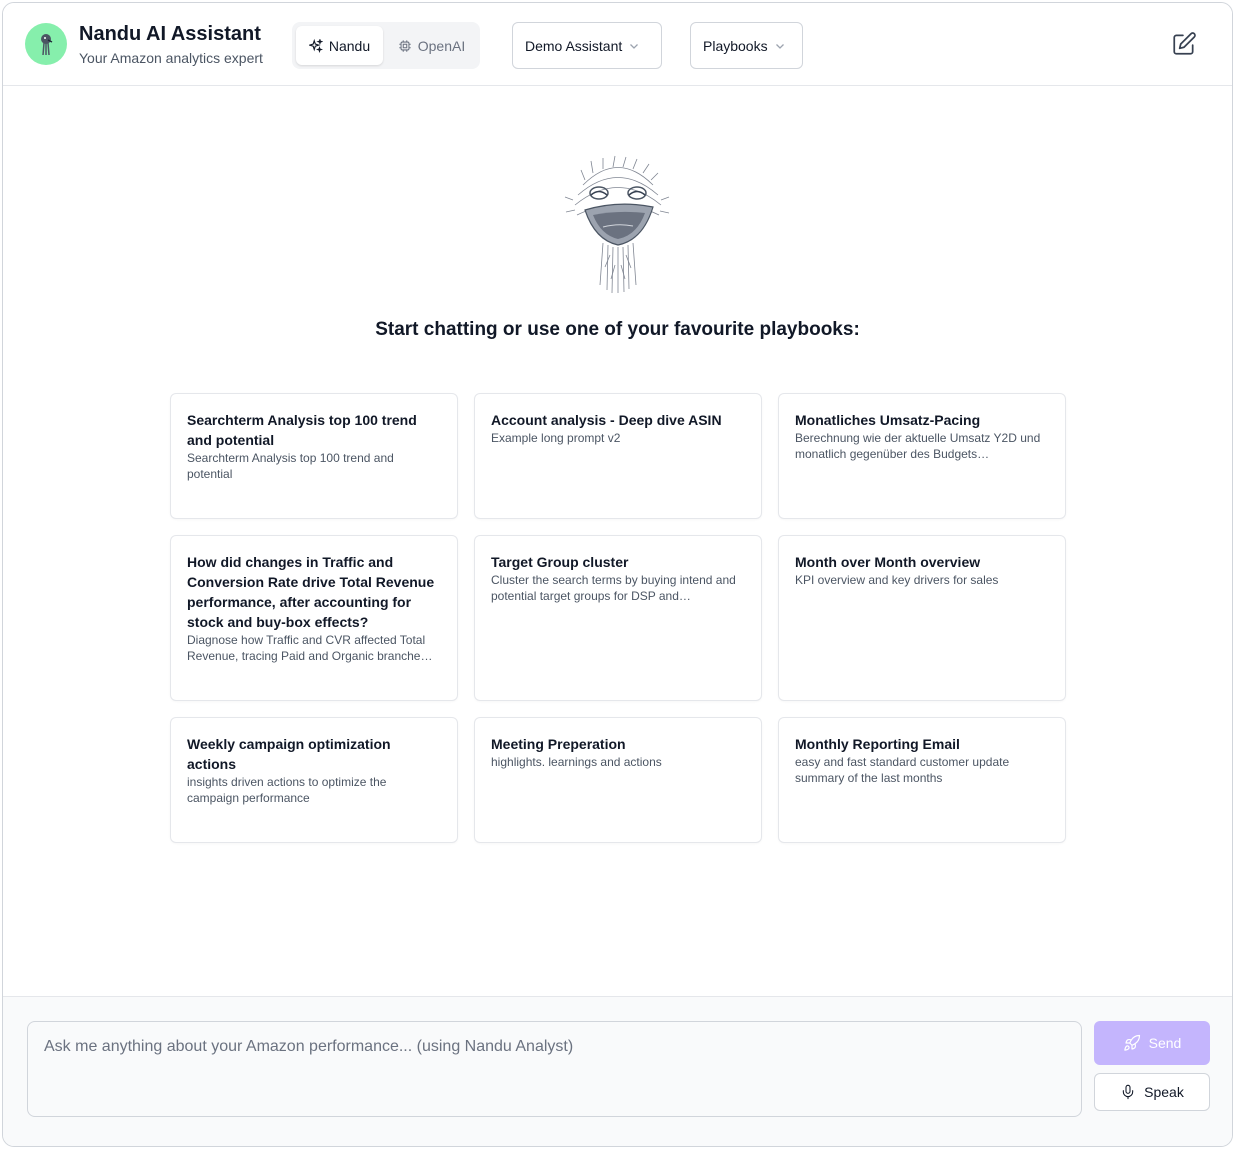 This screenshot has height=1149, width=1235. I want to click on app-title: Nandu AI Assistant, so click(170, 34).